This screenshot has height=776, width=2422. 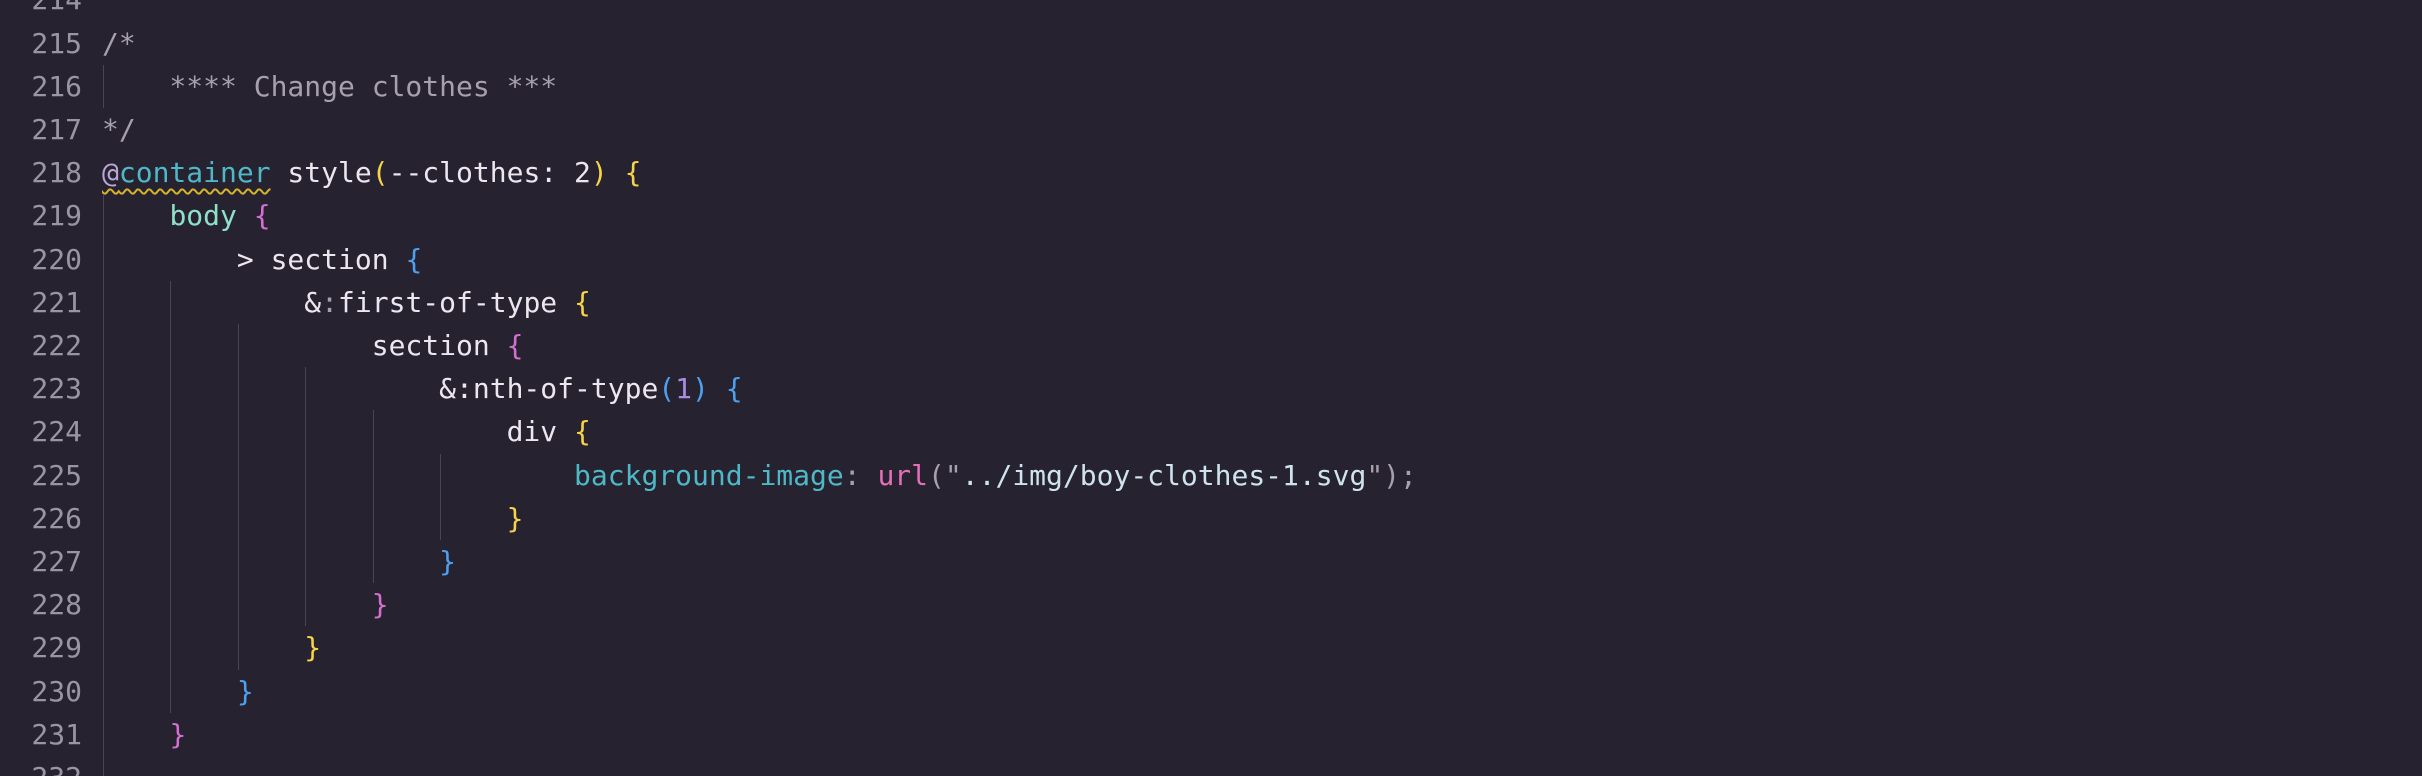 I want to click on line-number: 220, so click(x=56, y=259).